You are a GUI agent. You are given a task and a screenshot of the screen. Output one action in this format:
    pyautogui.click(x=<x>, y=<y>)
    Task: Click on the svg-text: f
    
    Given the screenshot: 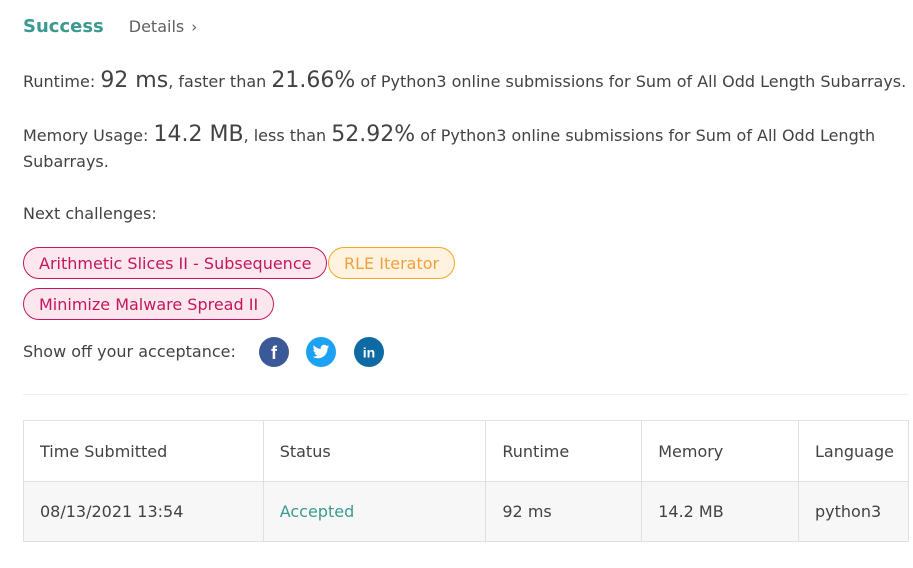 What is the action you would take?
    pyautogui.click(x=274, y=353)
    